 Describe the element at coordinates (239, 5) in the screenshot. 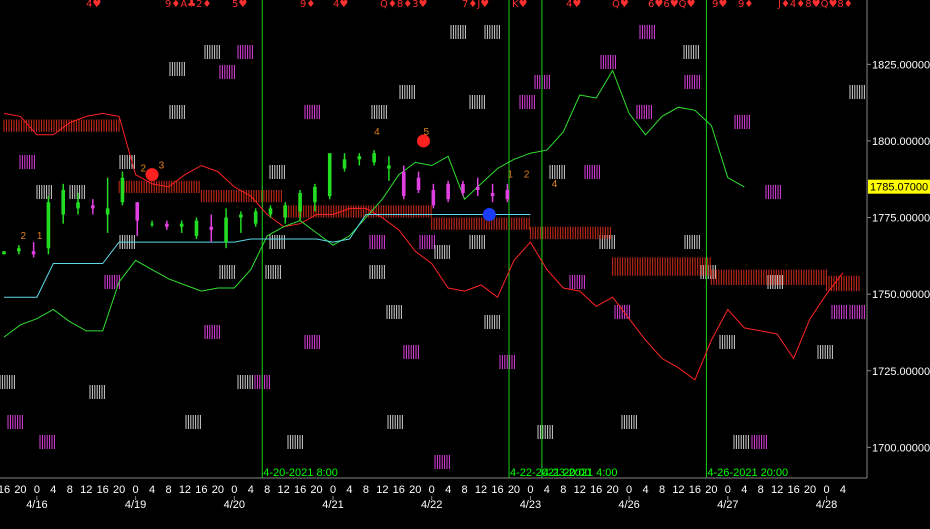

I see `card-label: 5♥` at that location.